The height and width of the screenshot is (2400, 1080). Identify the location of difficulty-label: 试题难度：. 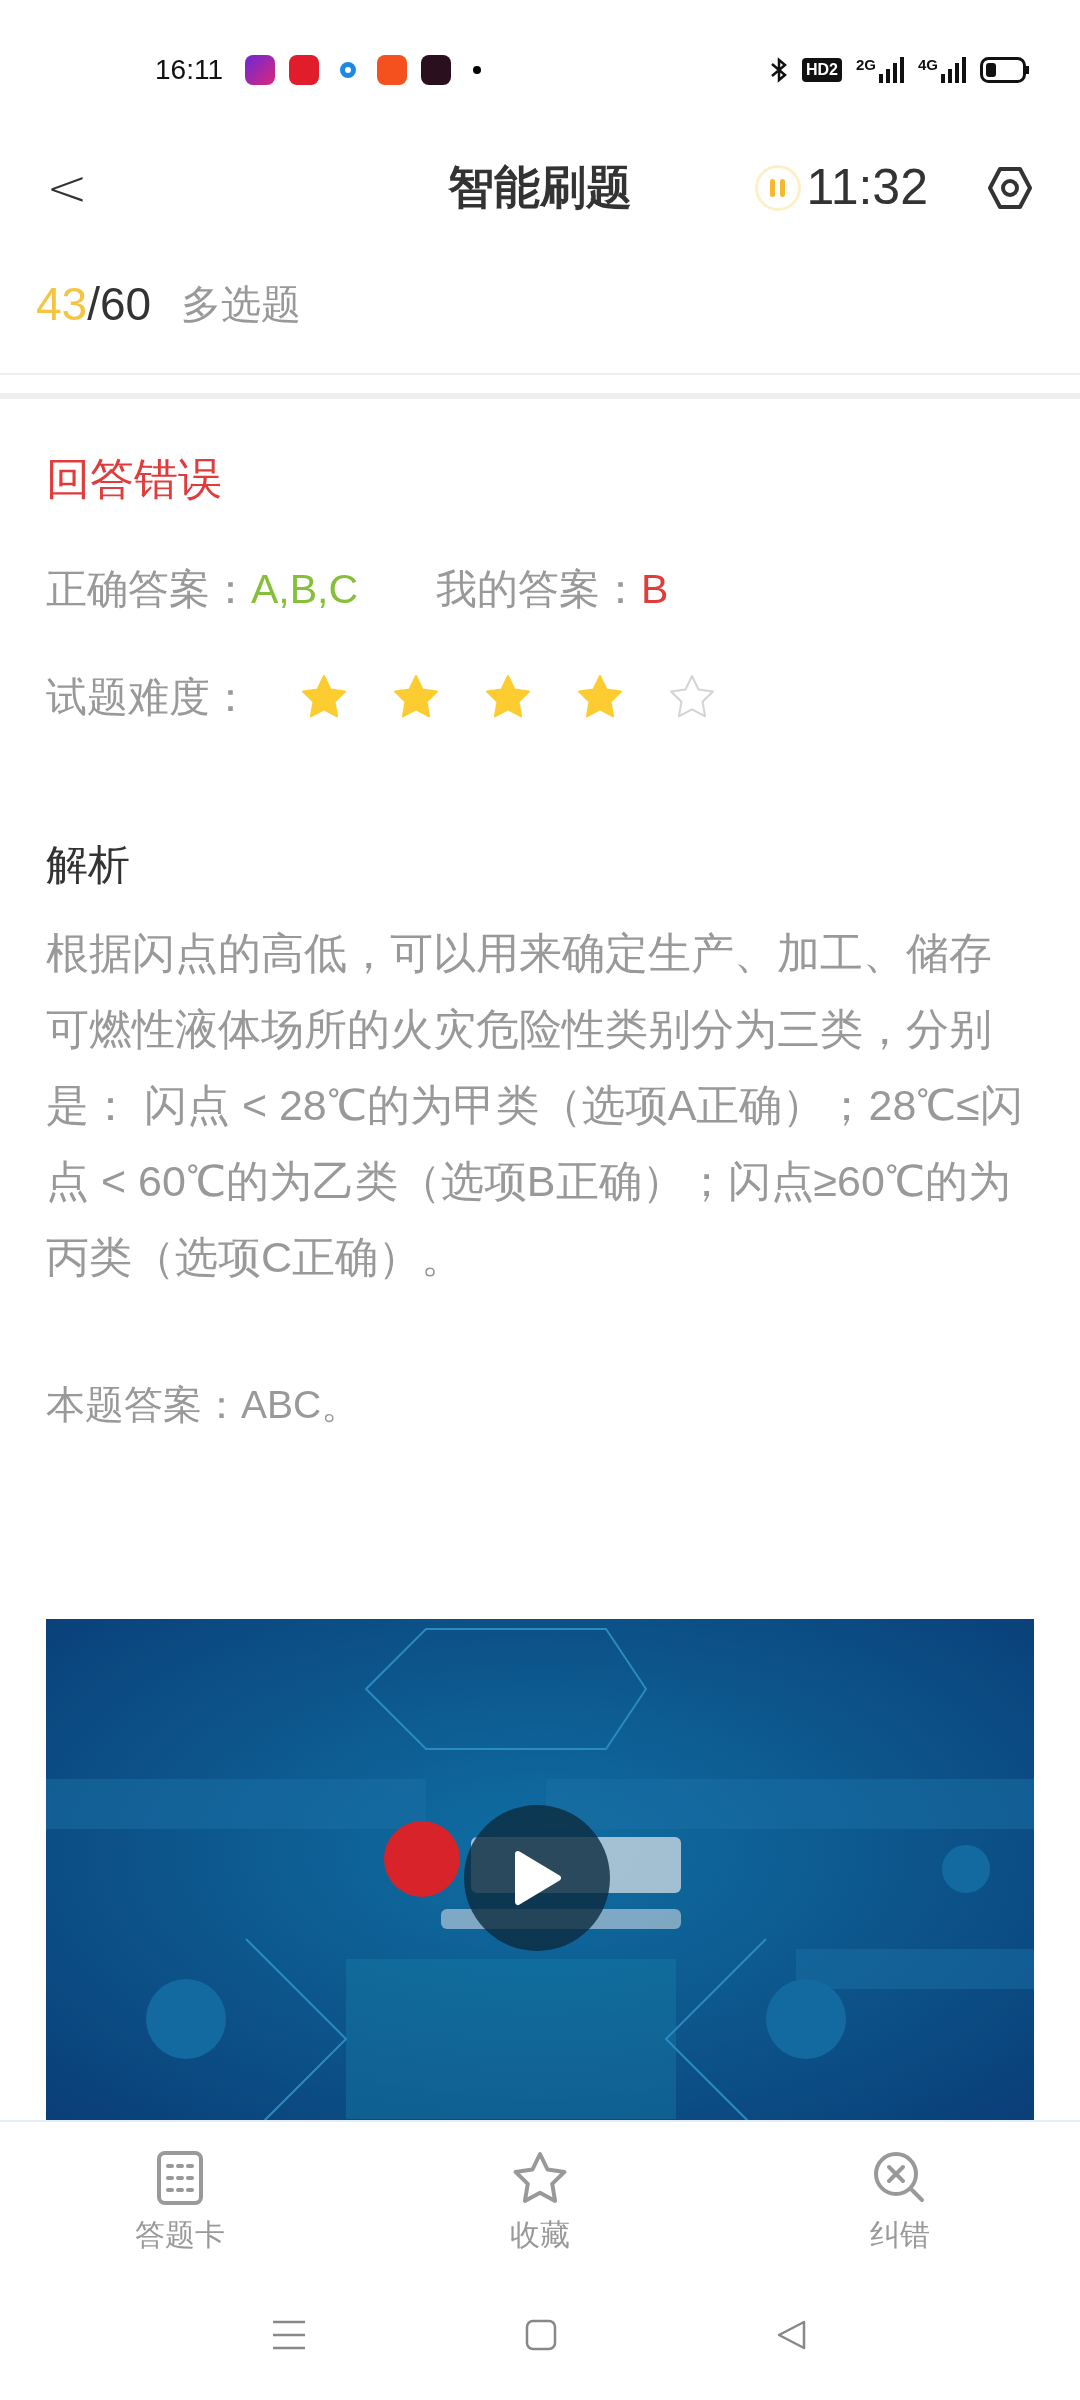
(148, 697).